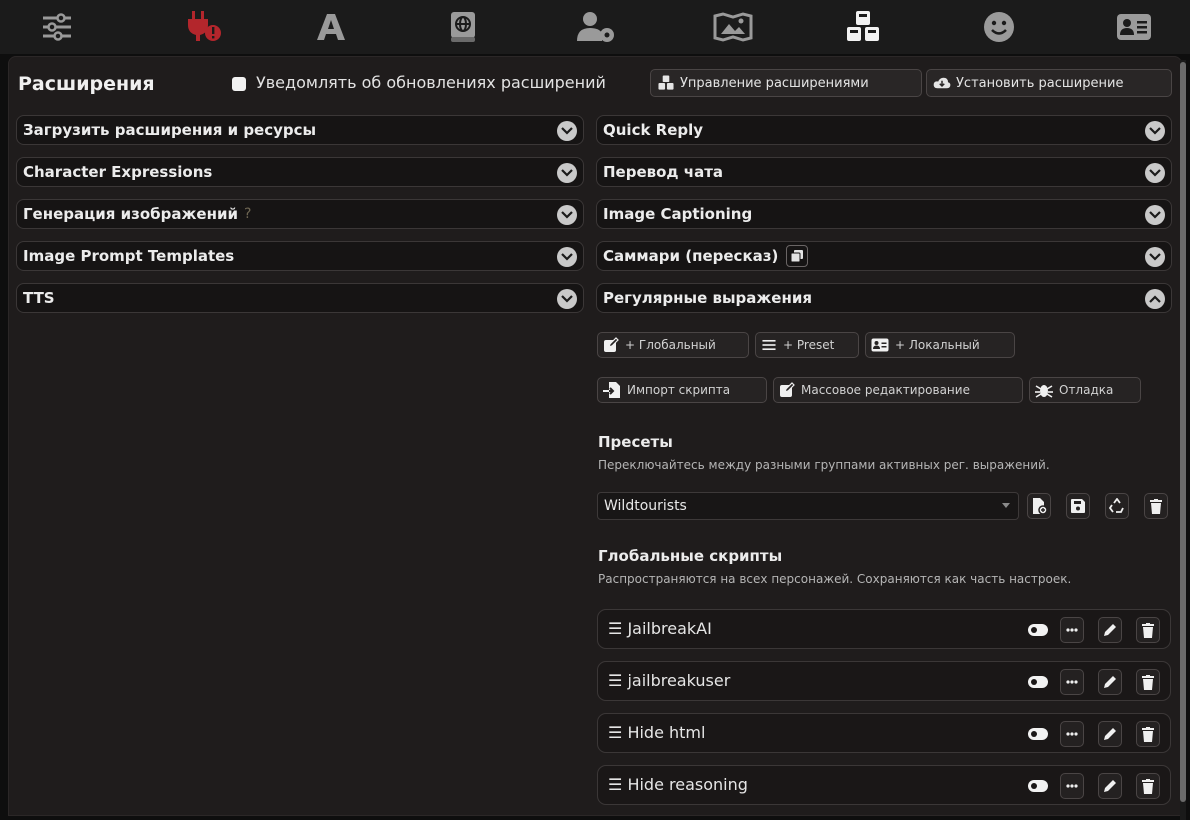  Describe the element at coordinates (940, 345) in the screenshot. I see `add-local-script-button: + Локальный` at that location.